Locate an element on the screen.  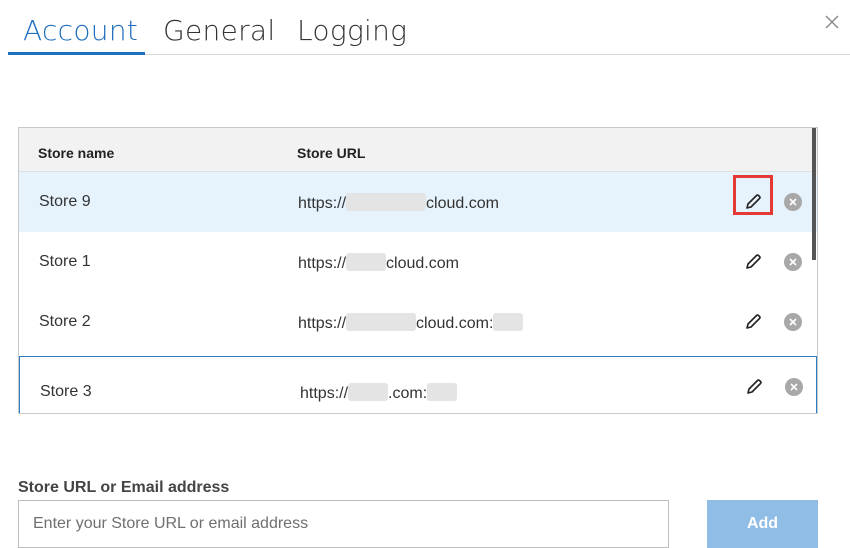
table-header: Store name Store URL is located at coordinates (418, 150).